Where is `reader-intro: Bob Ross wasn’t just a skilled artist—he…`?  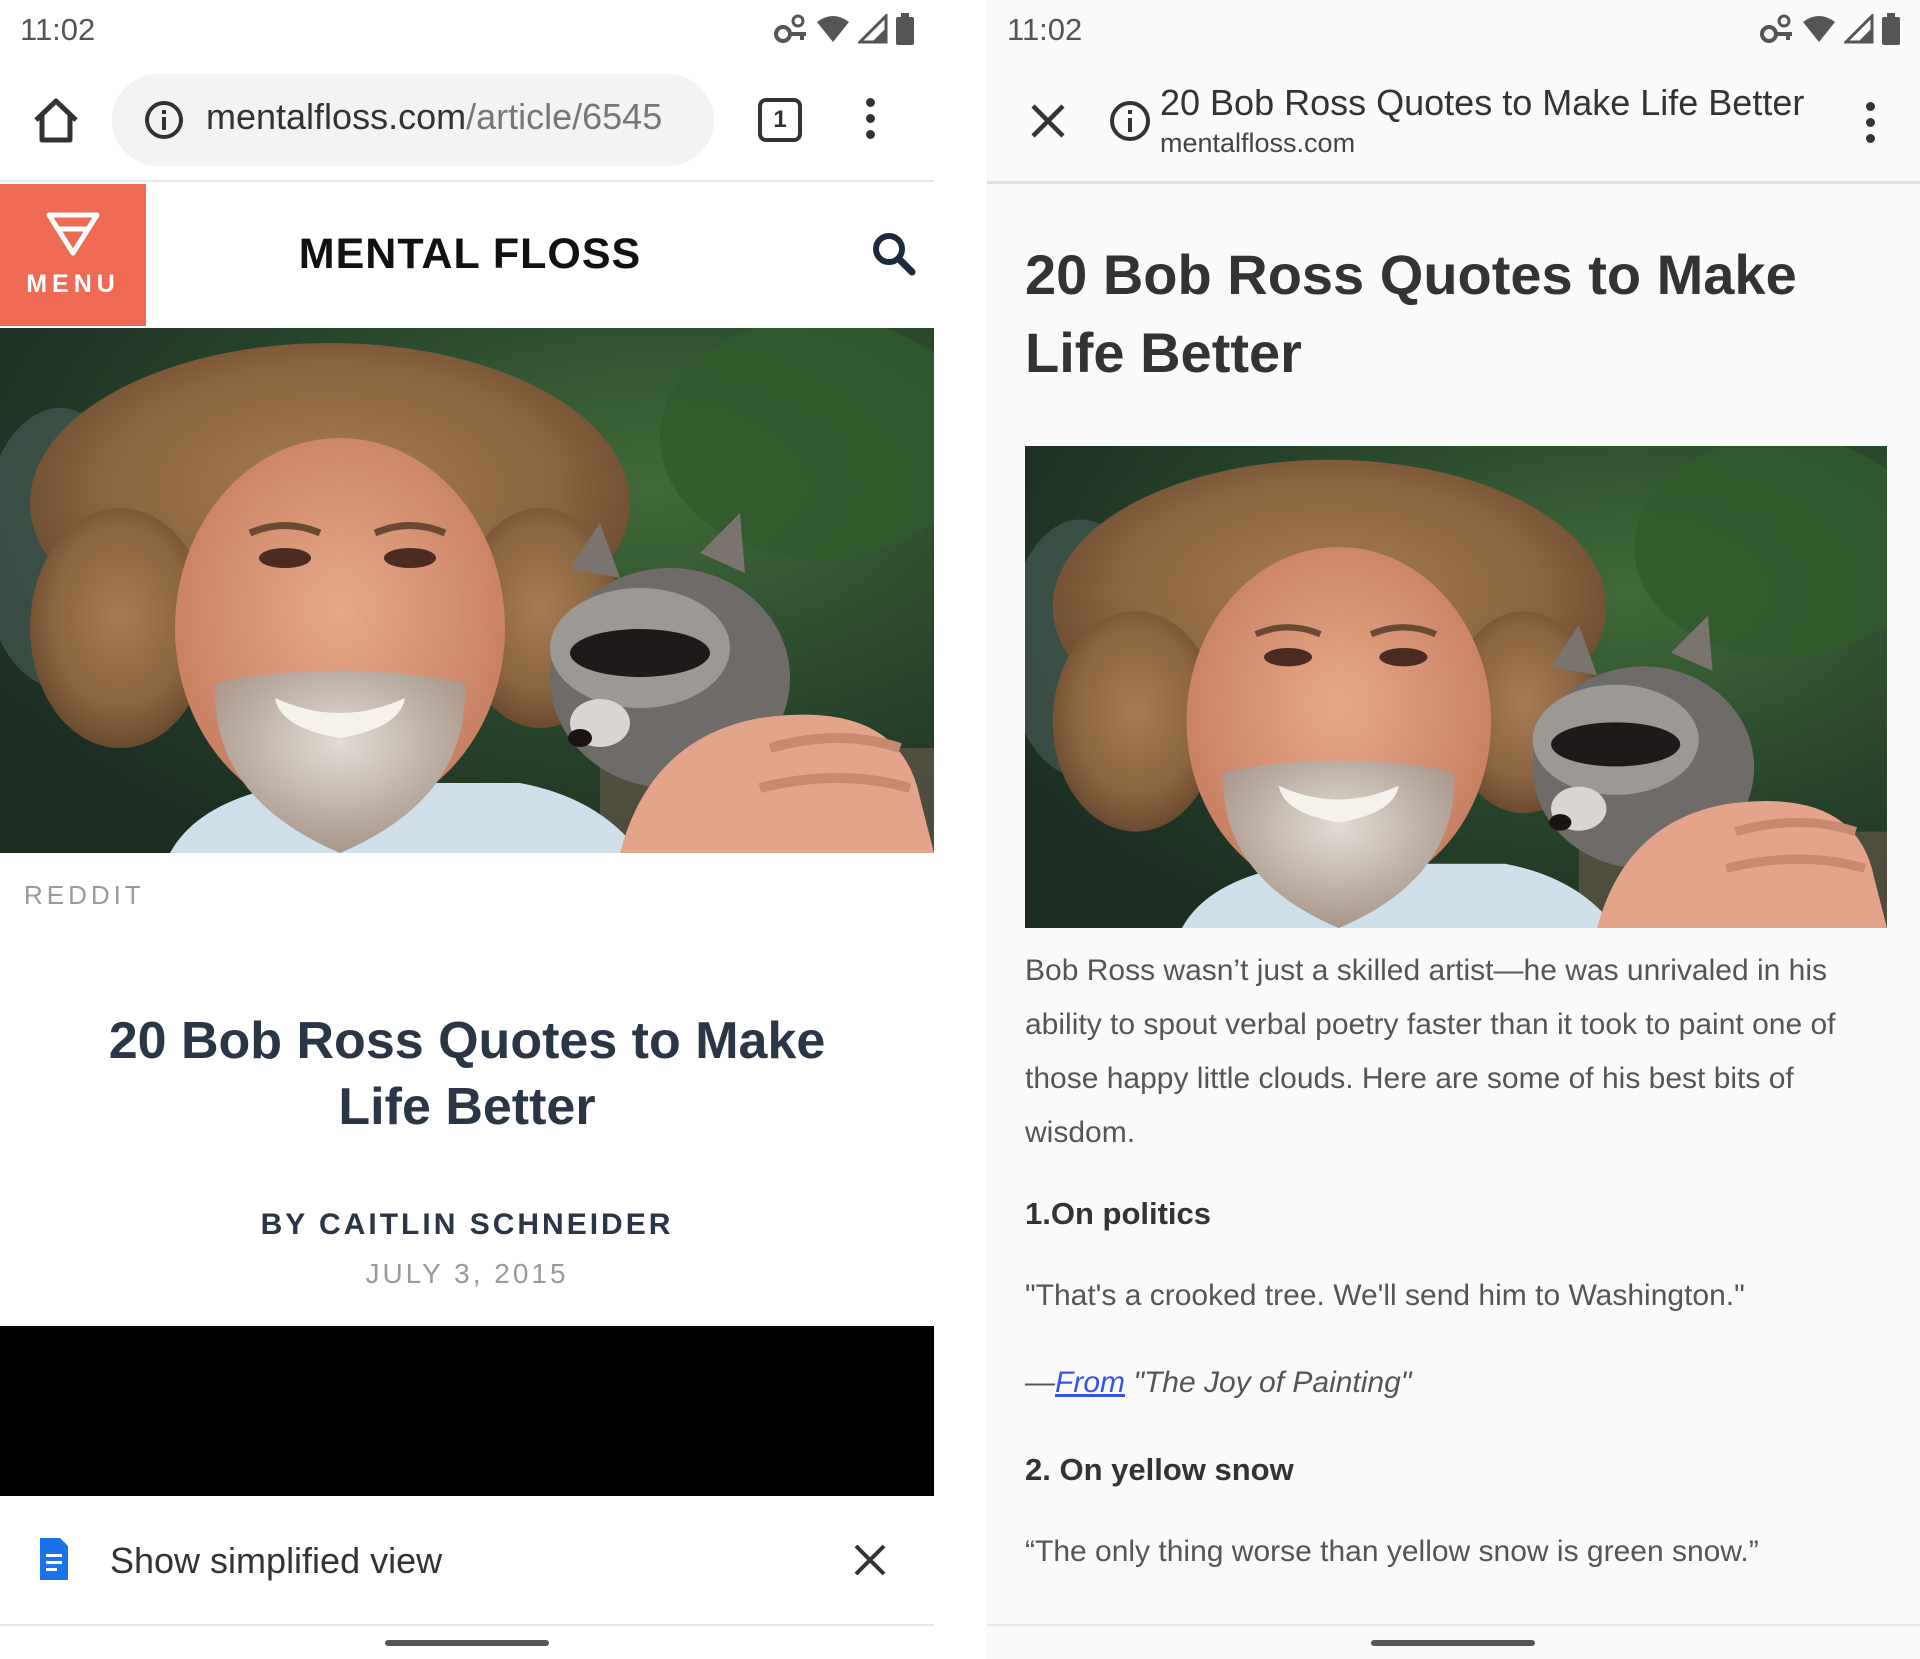
reader-intro: Bob Ross wasn’t just a skilled artist—he… is located at coordinates (1430, 1051).